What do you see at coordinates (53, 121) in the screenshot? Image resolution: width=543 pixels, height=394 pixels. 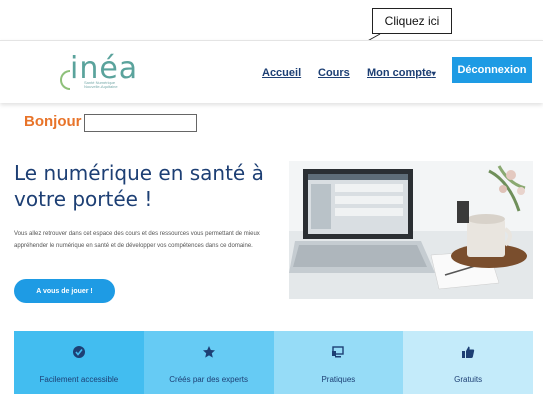 I see `greeting-label: Bonjour` at bounding box center [53, 121].